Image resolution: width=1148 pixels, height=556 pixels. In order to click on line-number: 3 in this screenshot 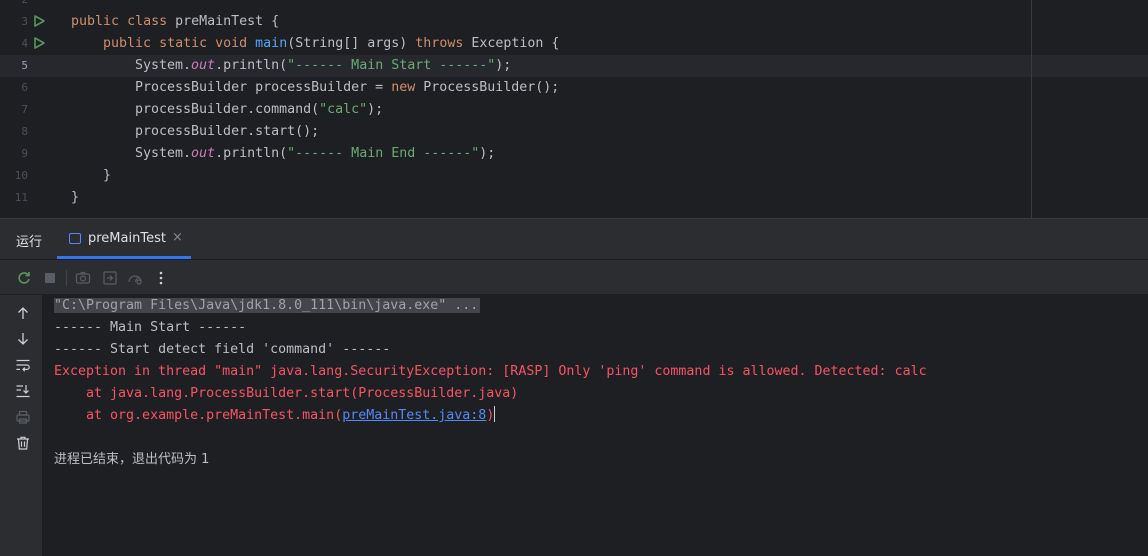, I will do `click(24, 21)`.